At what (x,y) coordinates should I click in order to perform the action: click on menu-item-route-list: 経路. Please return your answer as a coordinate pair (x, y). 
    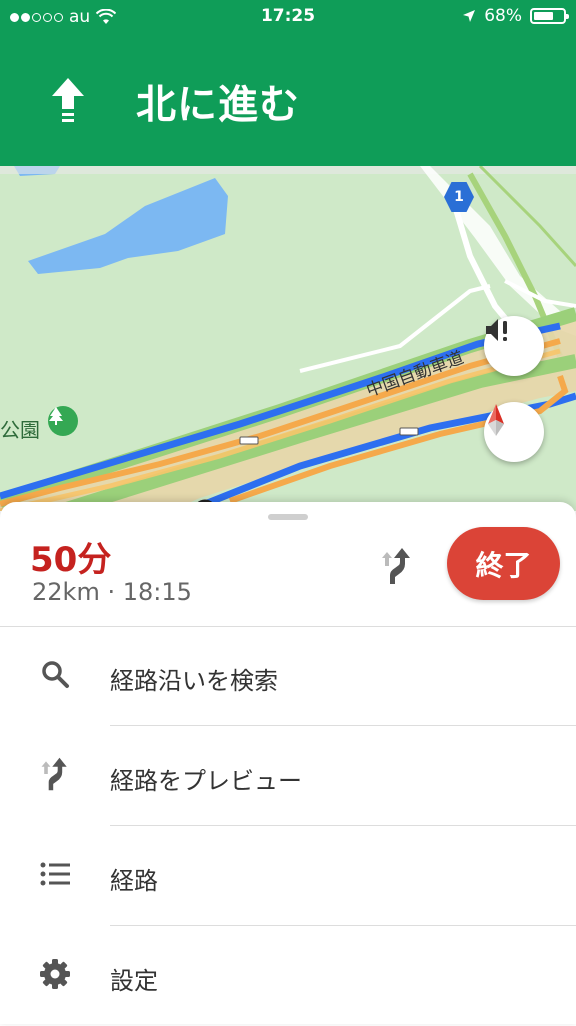
    Looking at the image, I should click on (288, 876).